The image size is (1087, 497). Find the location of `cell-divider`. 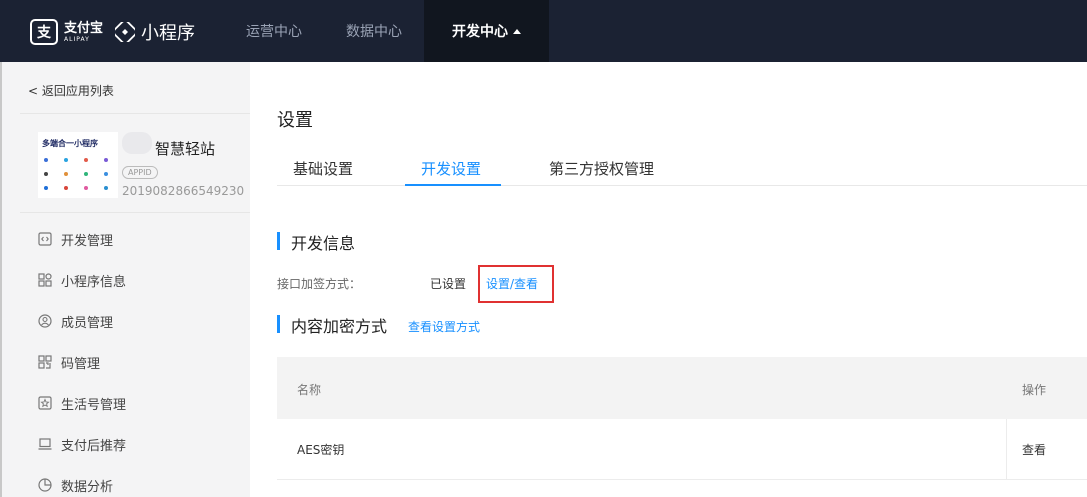

cell-divider is located at coordinates (1006, 449).